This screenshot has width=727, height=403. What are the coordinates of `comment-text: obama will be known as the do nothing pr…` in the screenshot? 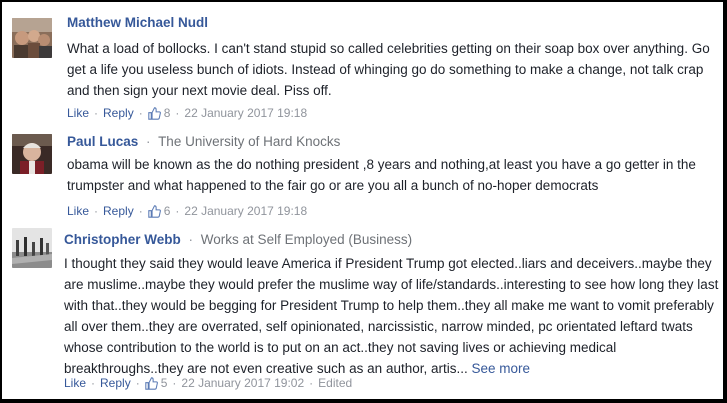 It's located at (381, 175).